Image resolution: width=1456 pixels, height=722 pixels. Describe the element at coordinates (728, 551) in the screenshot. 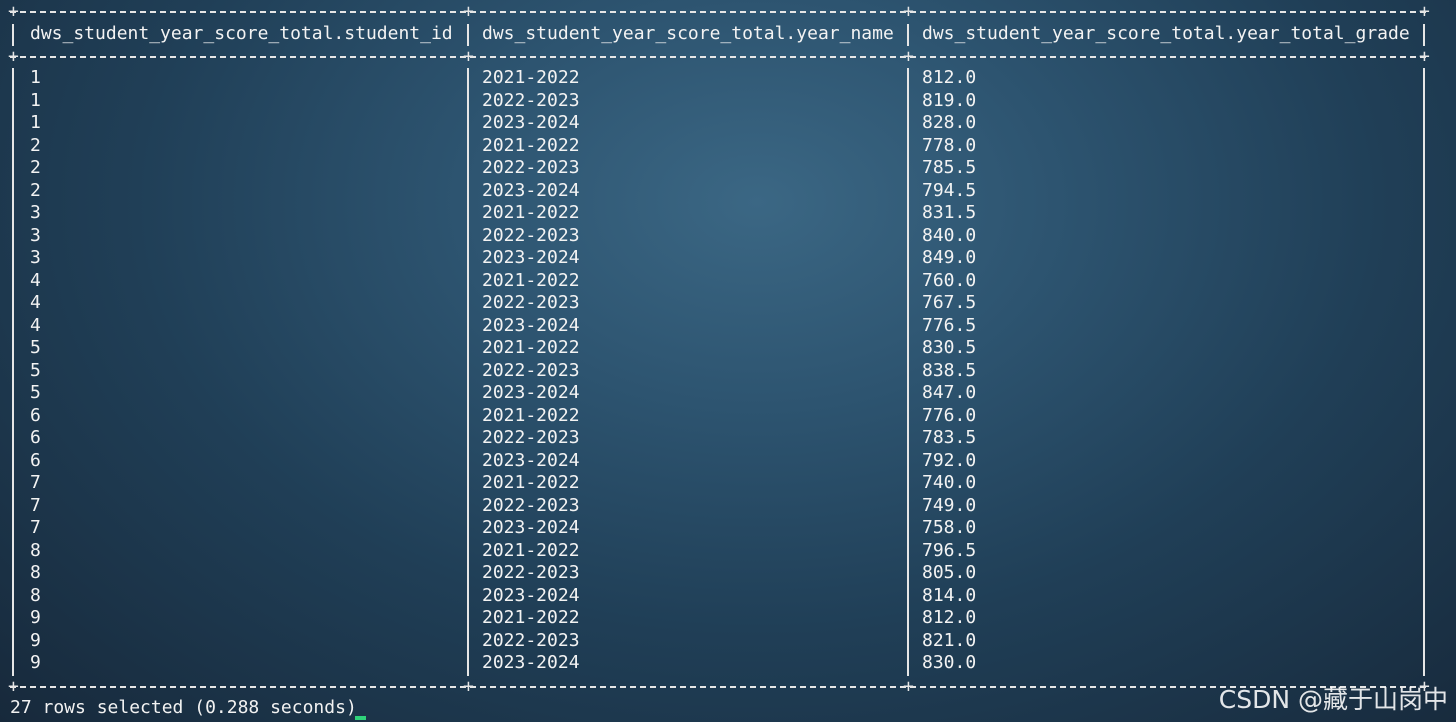

I see `table-row: 8 2021-2022 796.5` at that location.